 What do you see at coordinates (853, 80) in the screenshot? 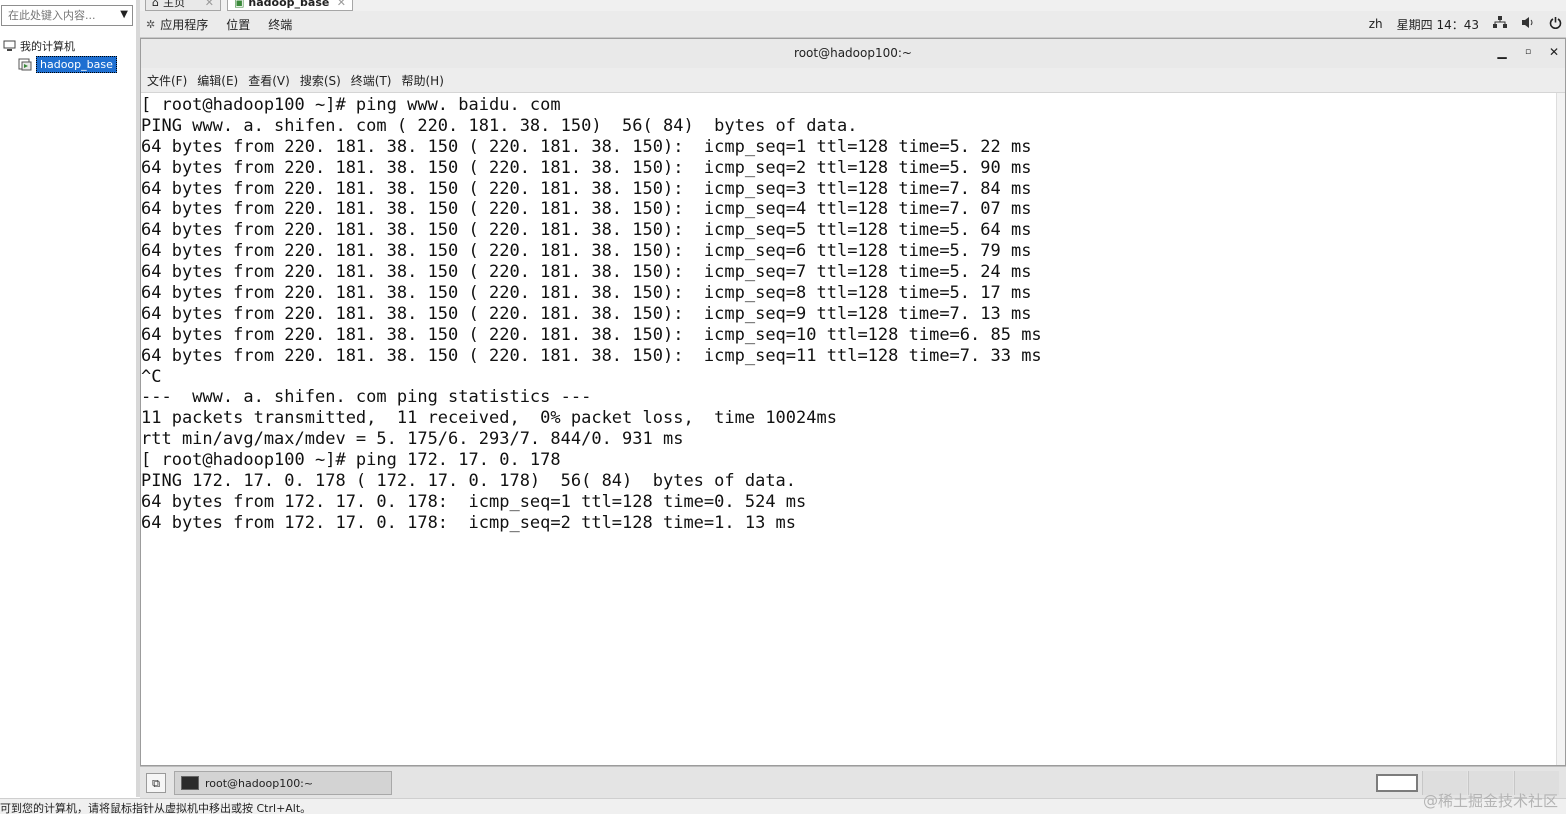
I see `terminal-menubar: 文件(F) 编辑(E) 查看(V) 搜索(S) 终端(T) 帮助(H)` at bounding box center [853, 80].